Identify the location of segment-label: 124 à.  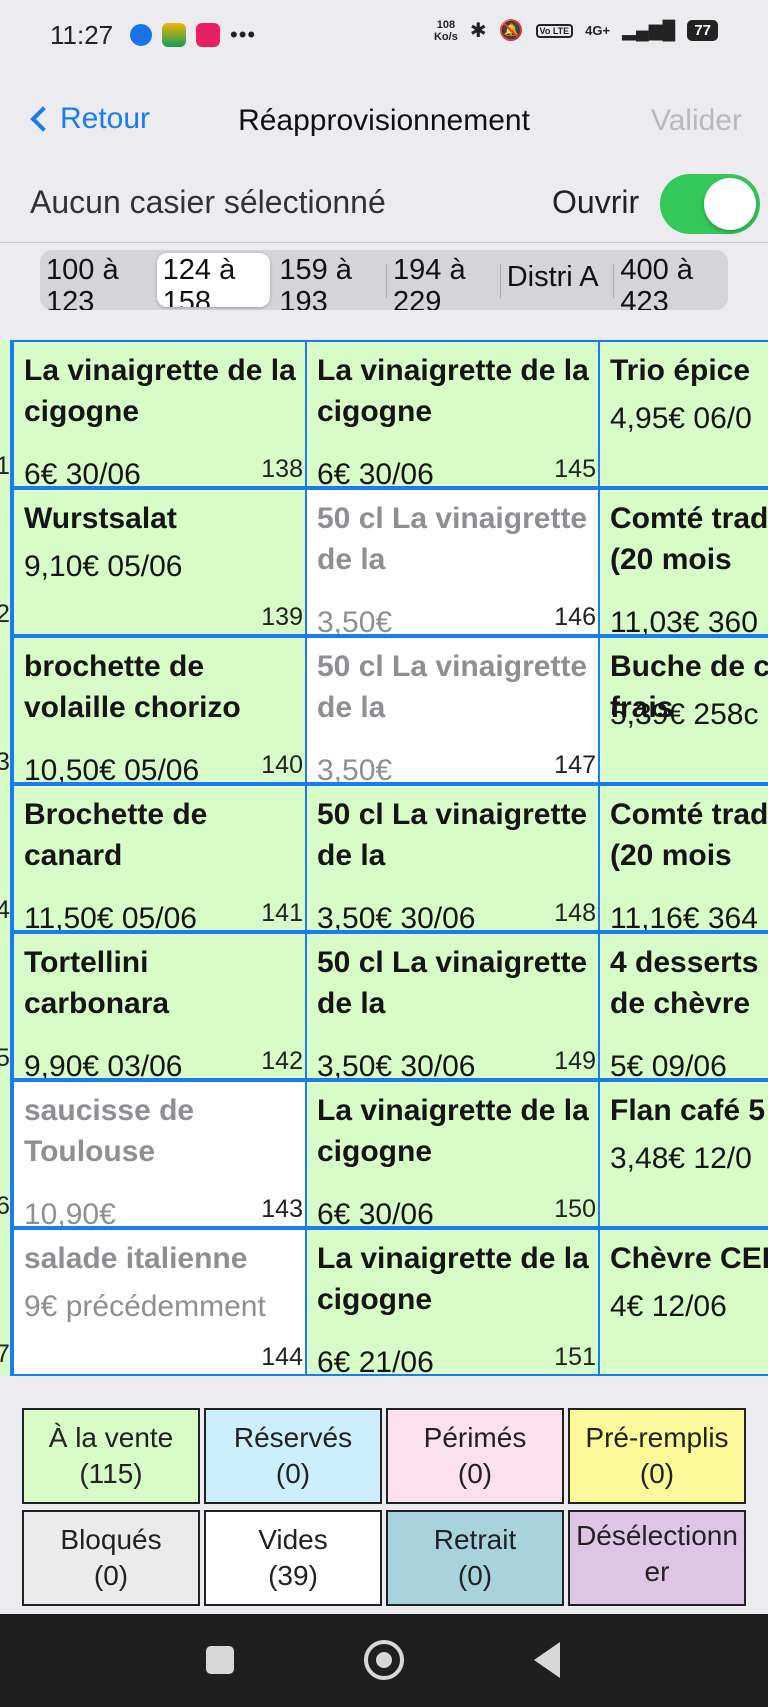
(199, 270).